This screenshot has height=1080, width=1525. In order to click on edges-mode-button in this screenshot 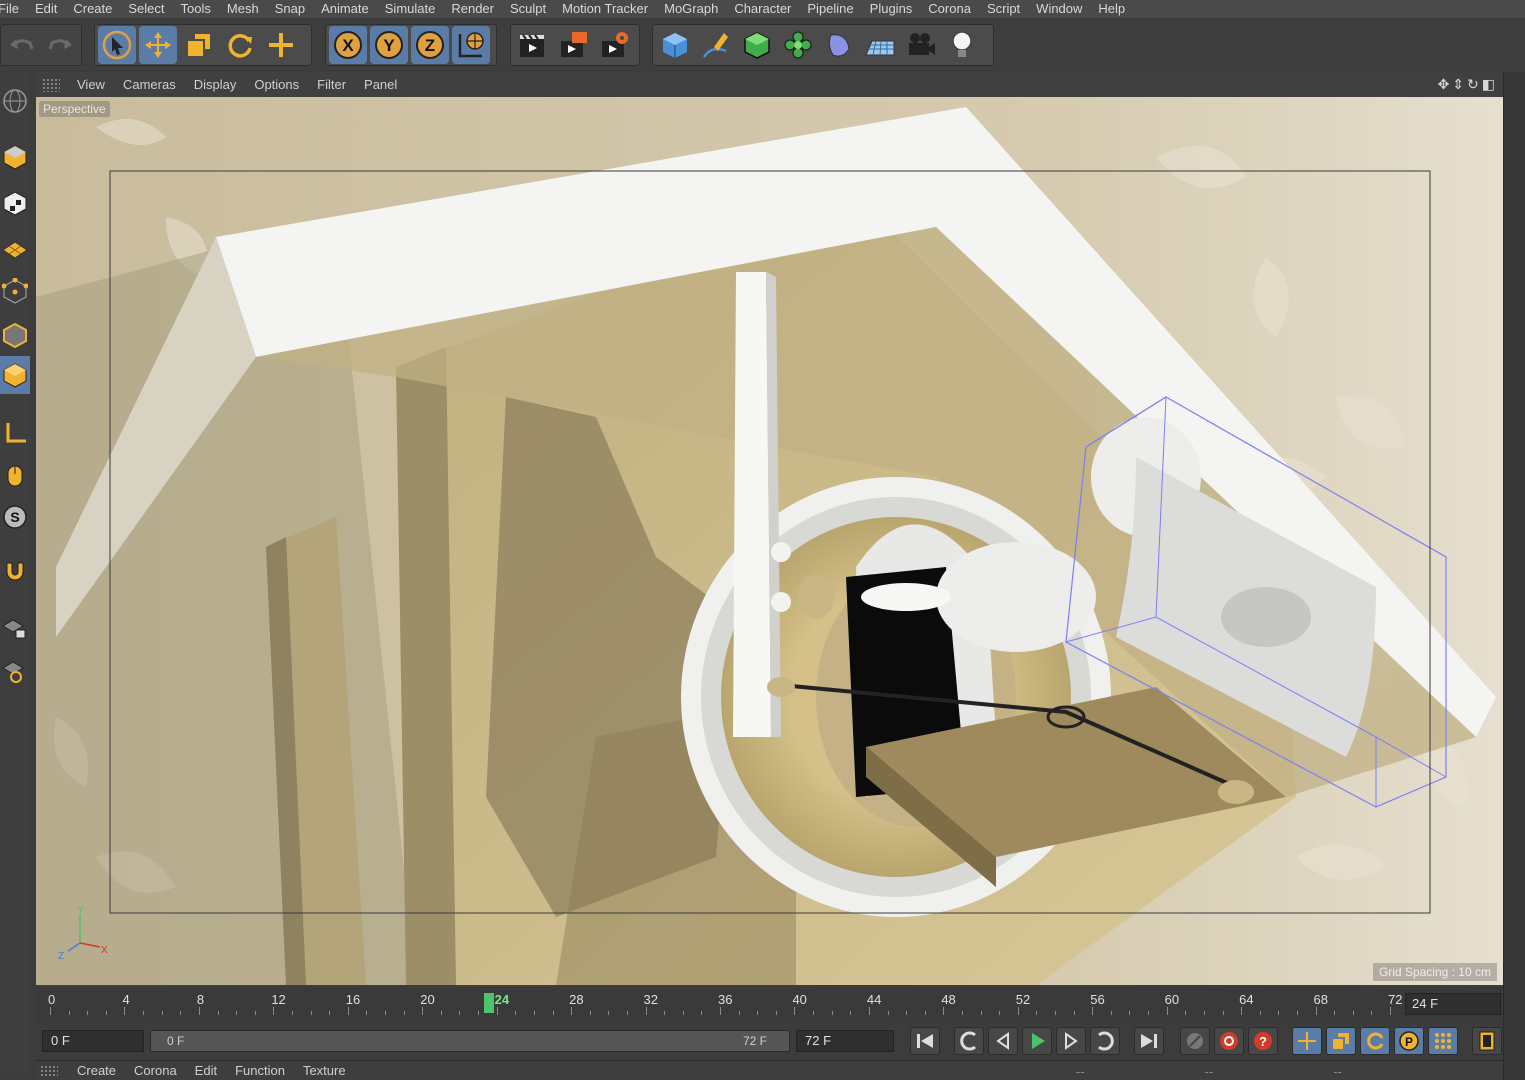, I will do `click(15, 335)`.